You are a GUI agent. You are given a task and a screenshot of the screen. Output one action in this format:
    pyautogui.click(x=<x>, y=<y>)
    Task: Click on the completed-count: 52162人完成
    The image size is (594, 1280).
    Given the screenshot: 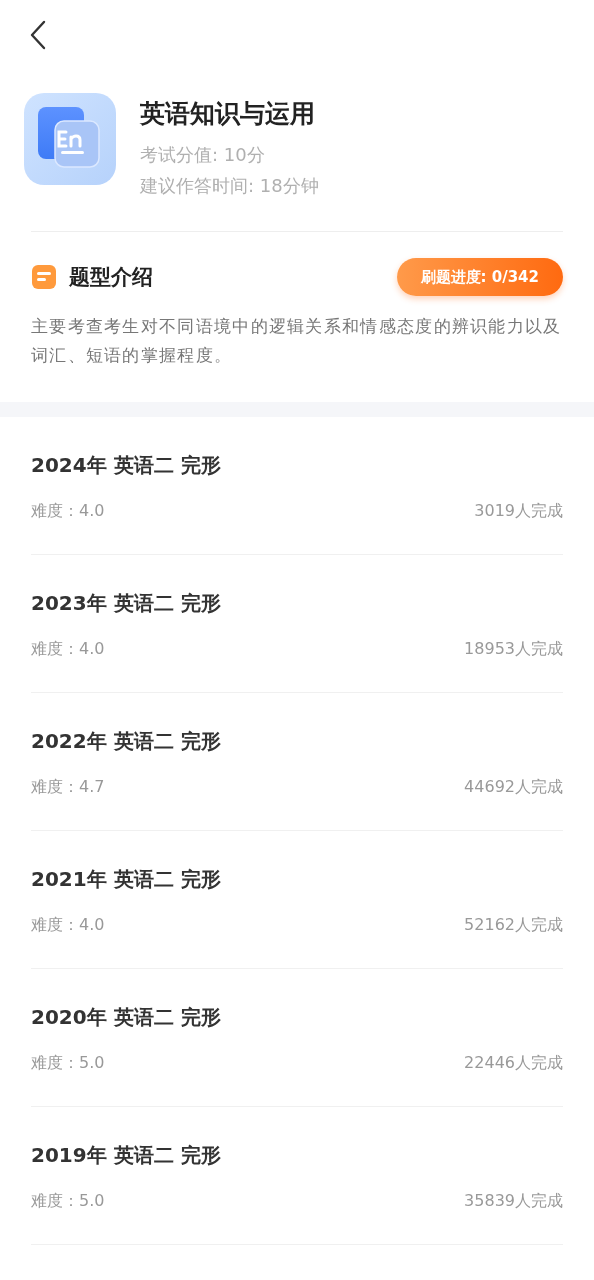 What is the action you would take?
    pyautogui.click(x=513, y=925)
    